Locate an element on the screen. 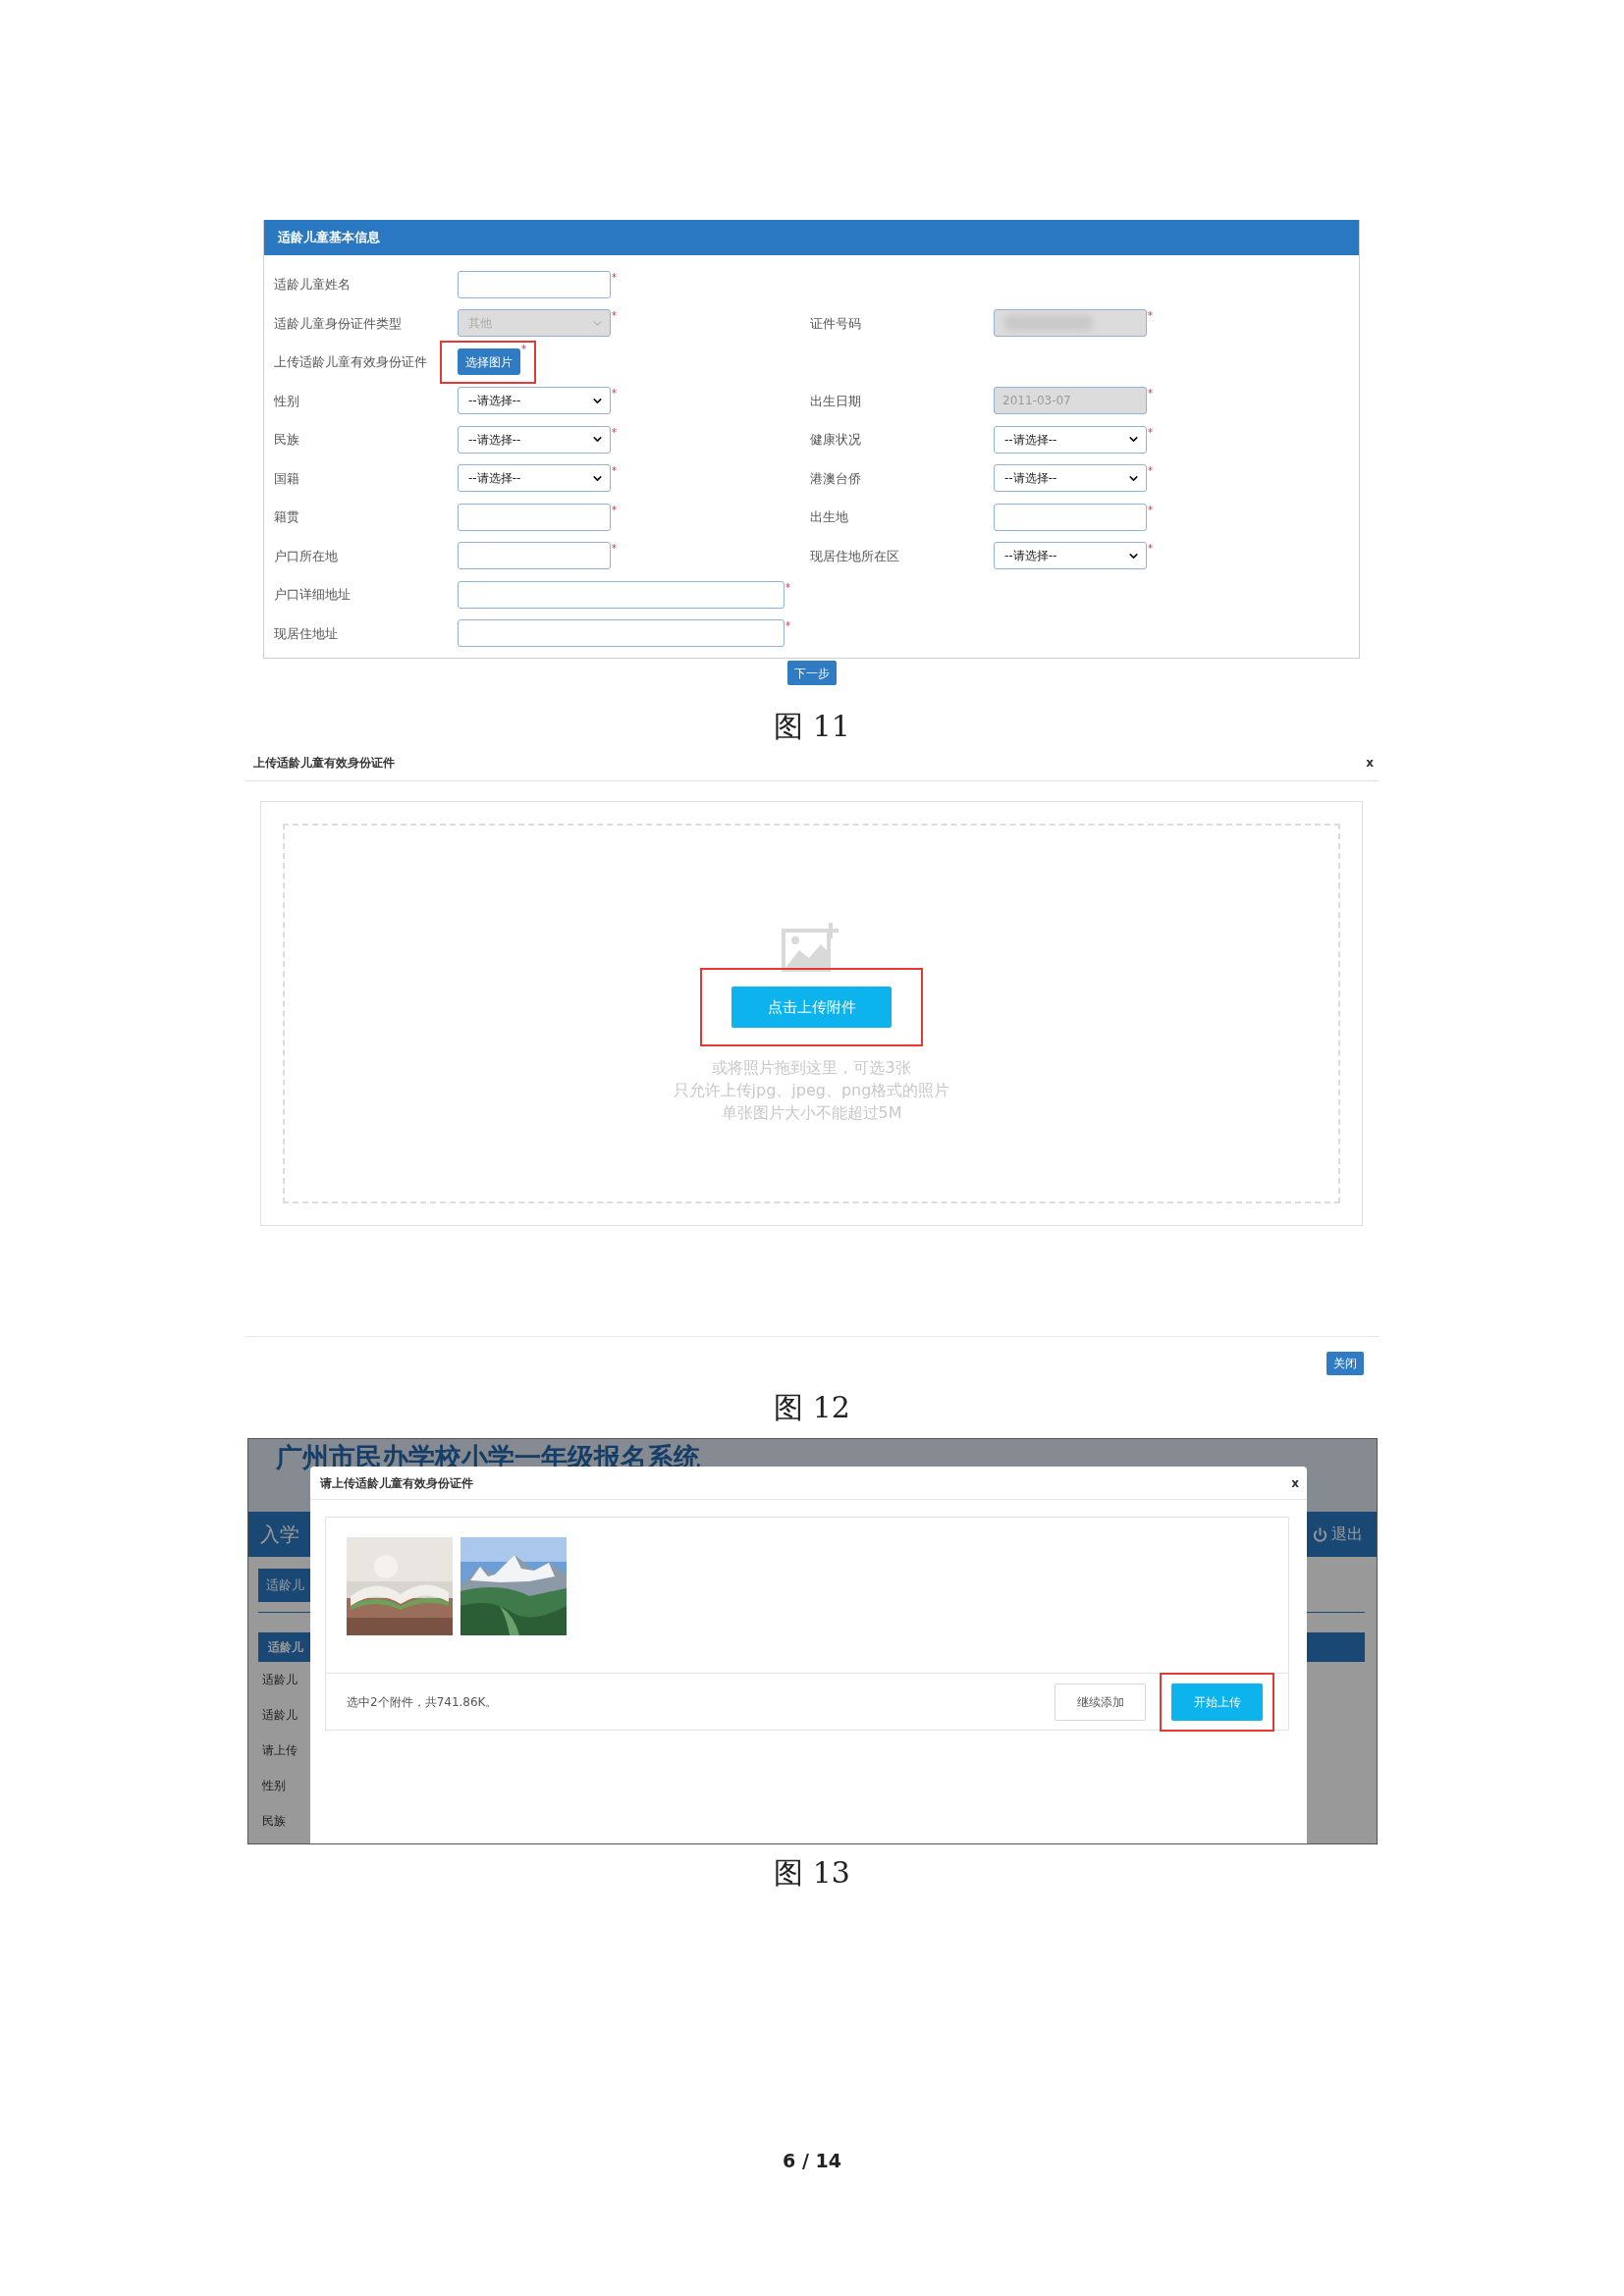  figure-caption: 图 12 is located at coordinates (812, 1407).